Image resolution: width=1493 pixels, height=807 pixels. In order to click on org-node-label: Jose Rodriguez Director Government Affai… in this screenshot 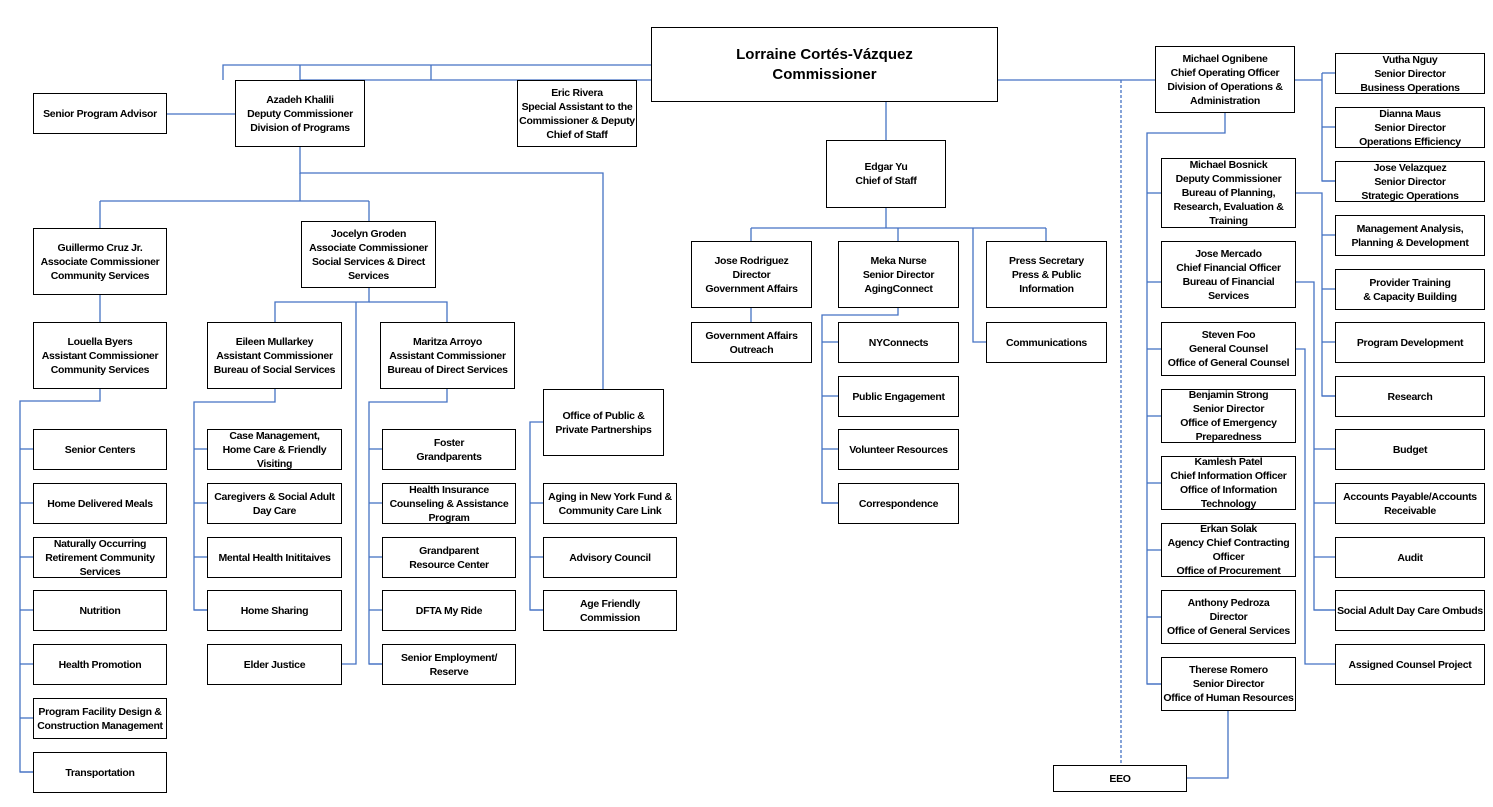, I will do `click(751, 274)`.